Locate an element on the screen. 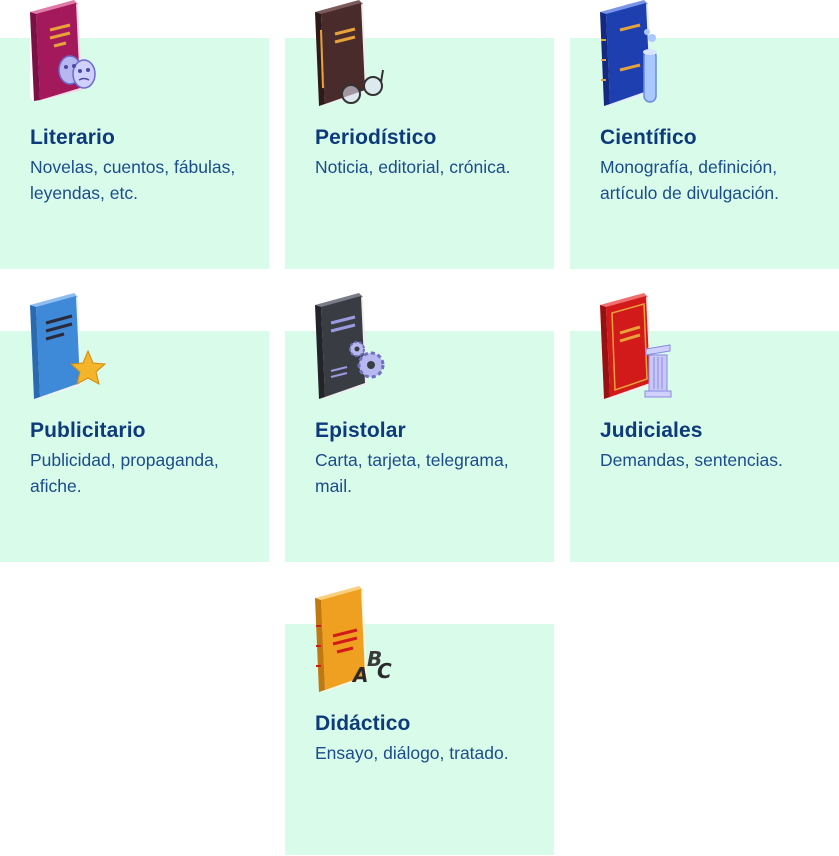 This screenshot has height=856, width=839. card-description: Noticia, editorial, crónica. is located at coordinates (413, 167).